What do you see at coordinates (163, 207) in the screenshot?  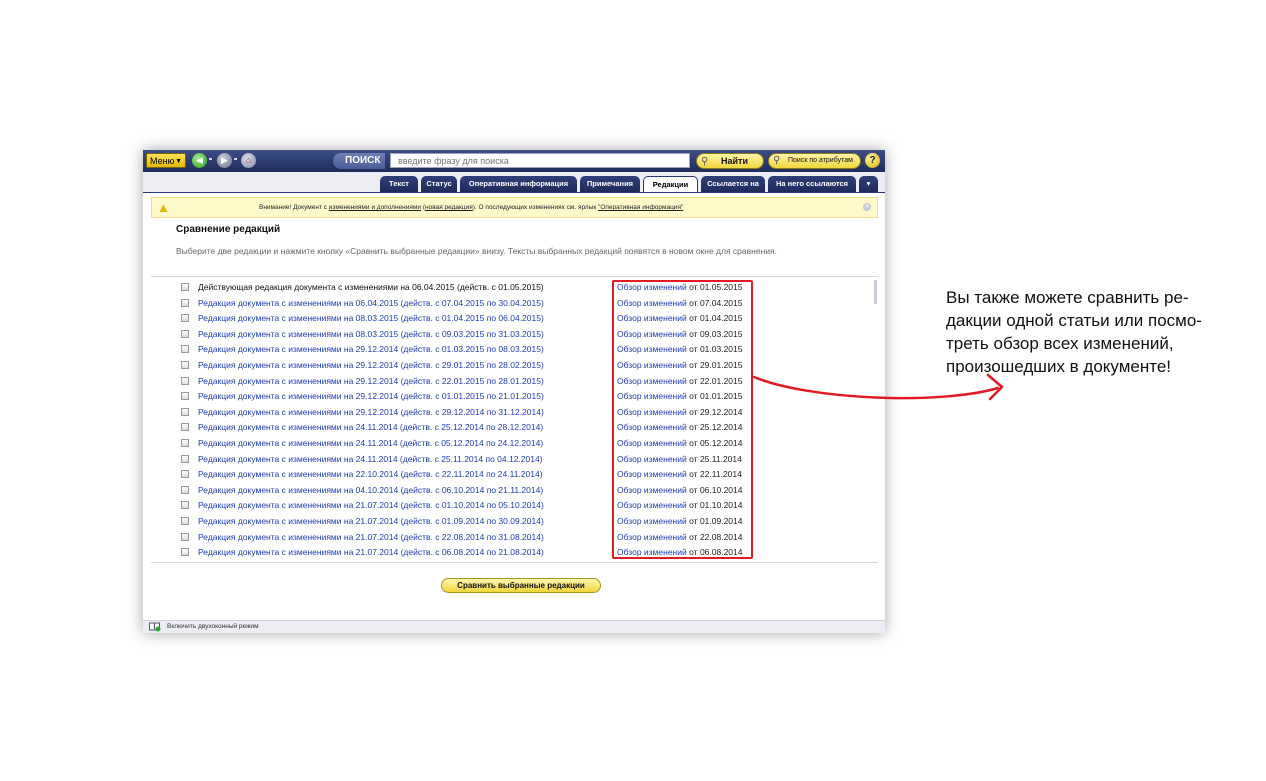 I see `warning-icon: ▲` at bounding box center [163, 207].